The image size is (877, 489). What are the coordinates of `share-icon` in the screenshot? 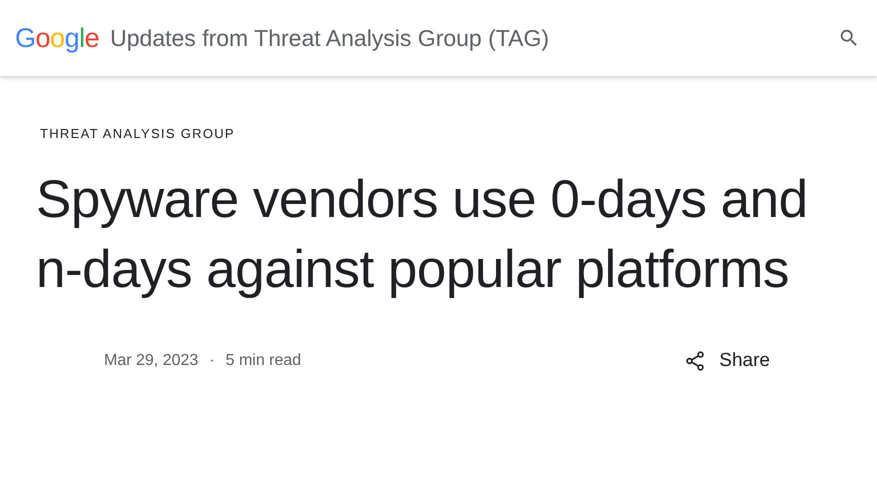 It's located at (695, 361).